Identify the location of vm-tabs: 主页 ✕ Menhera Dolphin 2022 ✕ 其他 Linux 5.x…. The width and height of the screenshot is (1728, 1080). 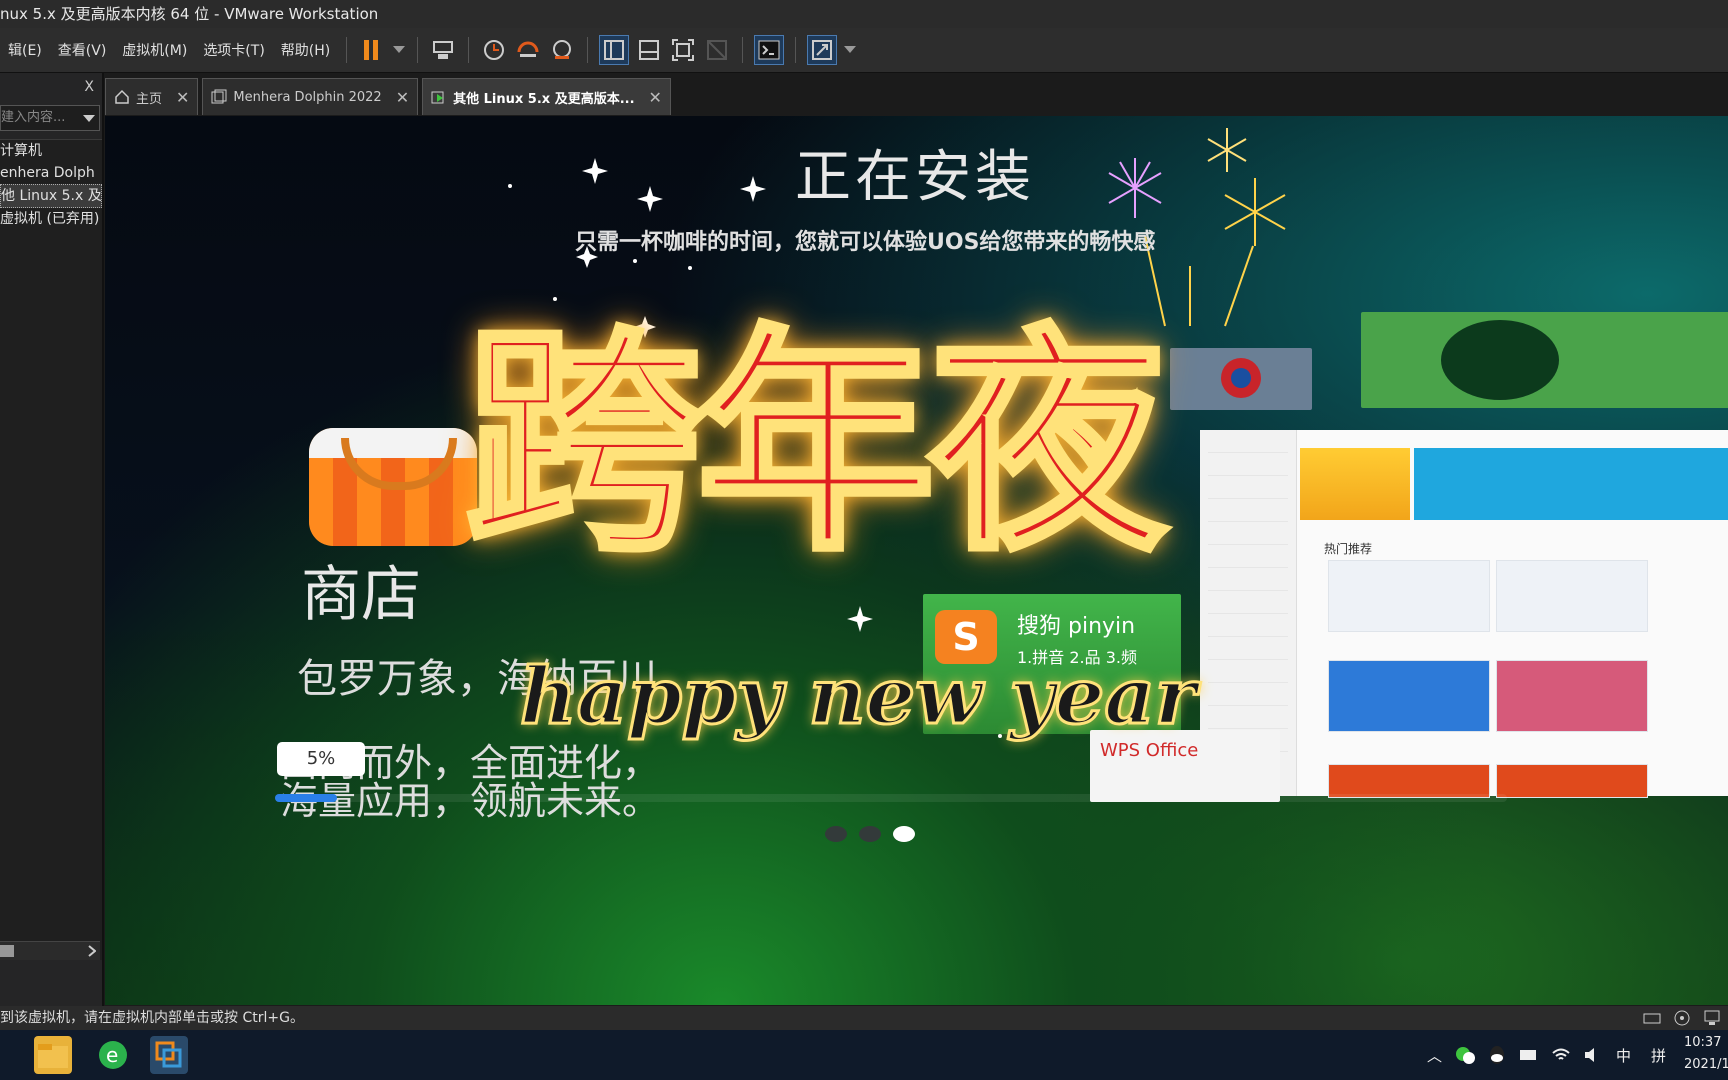
(390, 97).